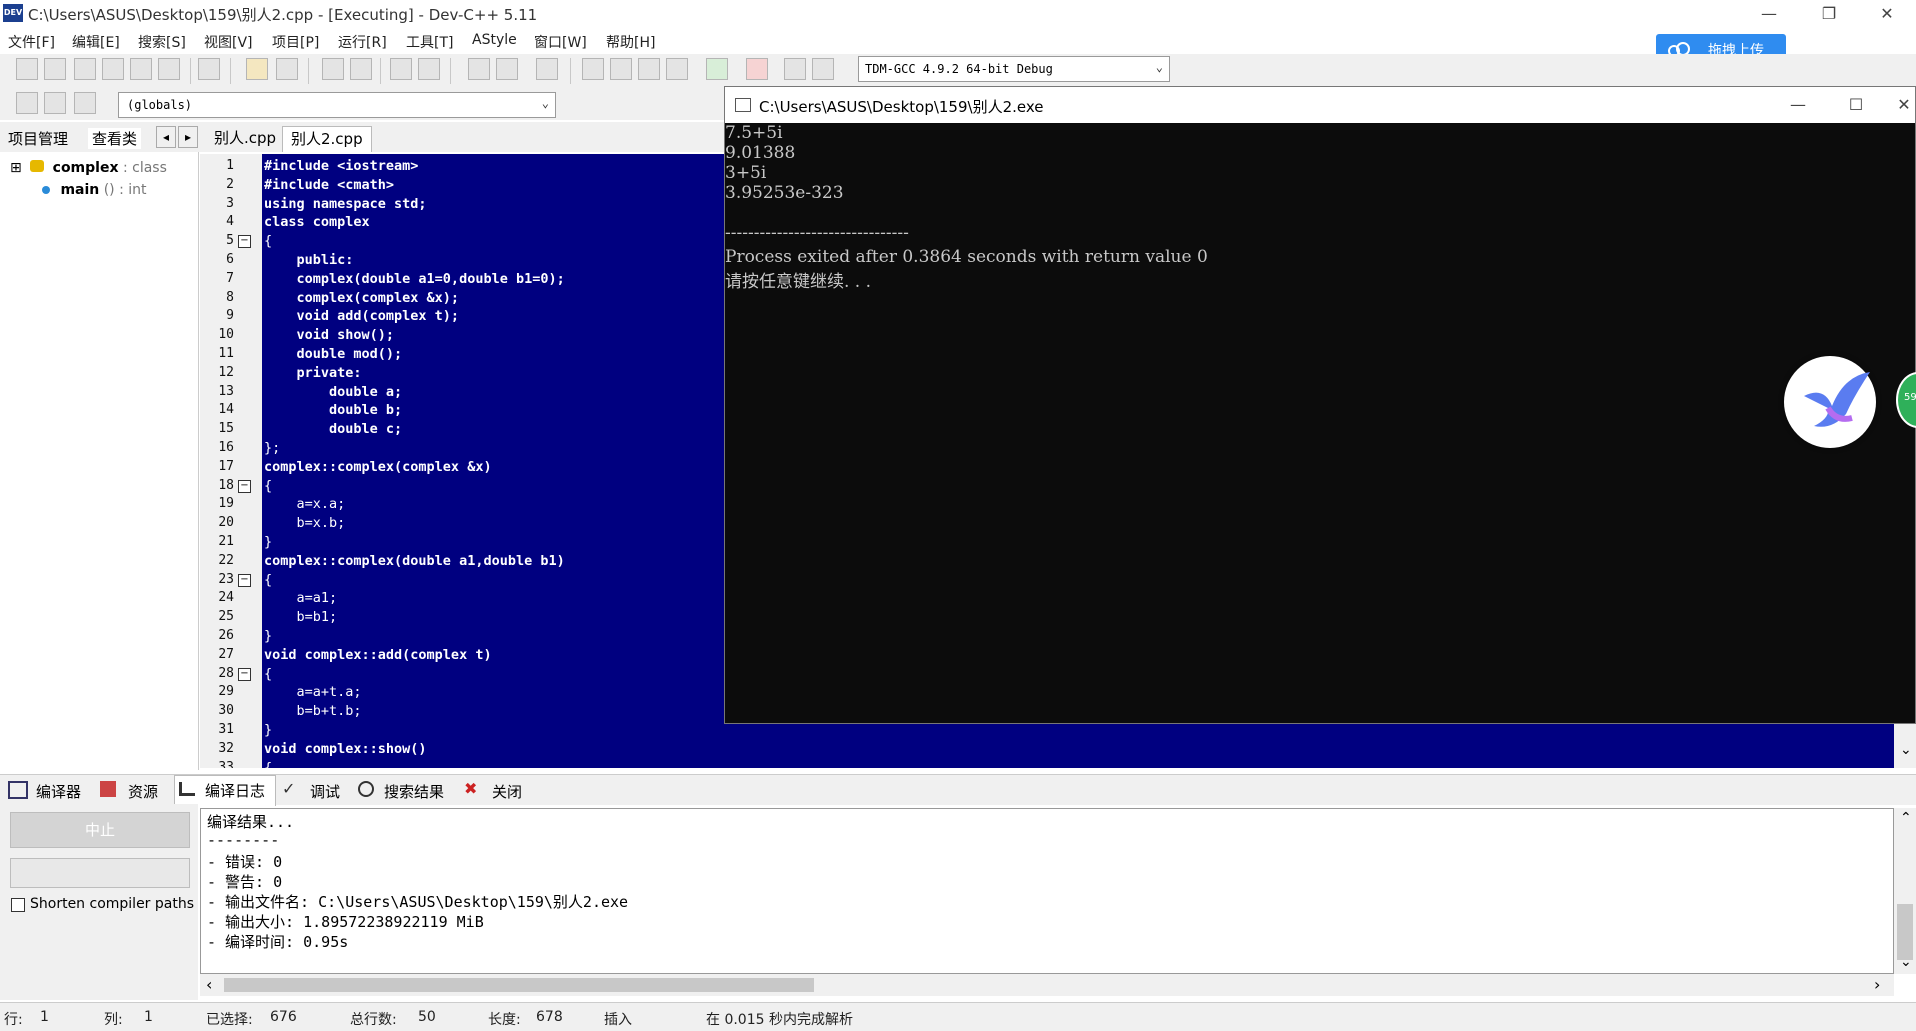  Describe the element at coordinates (56, 791) in the screenshot. I see `tab-compiler: 编译器` at that location.